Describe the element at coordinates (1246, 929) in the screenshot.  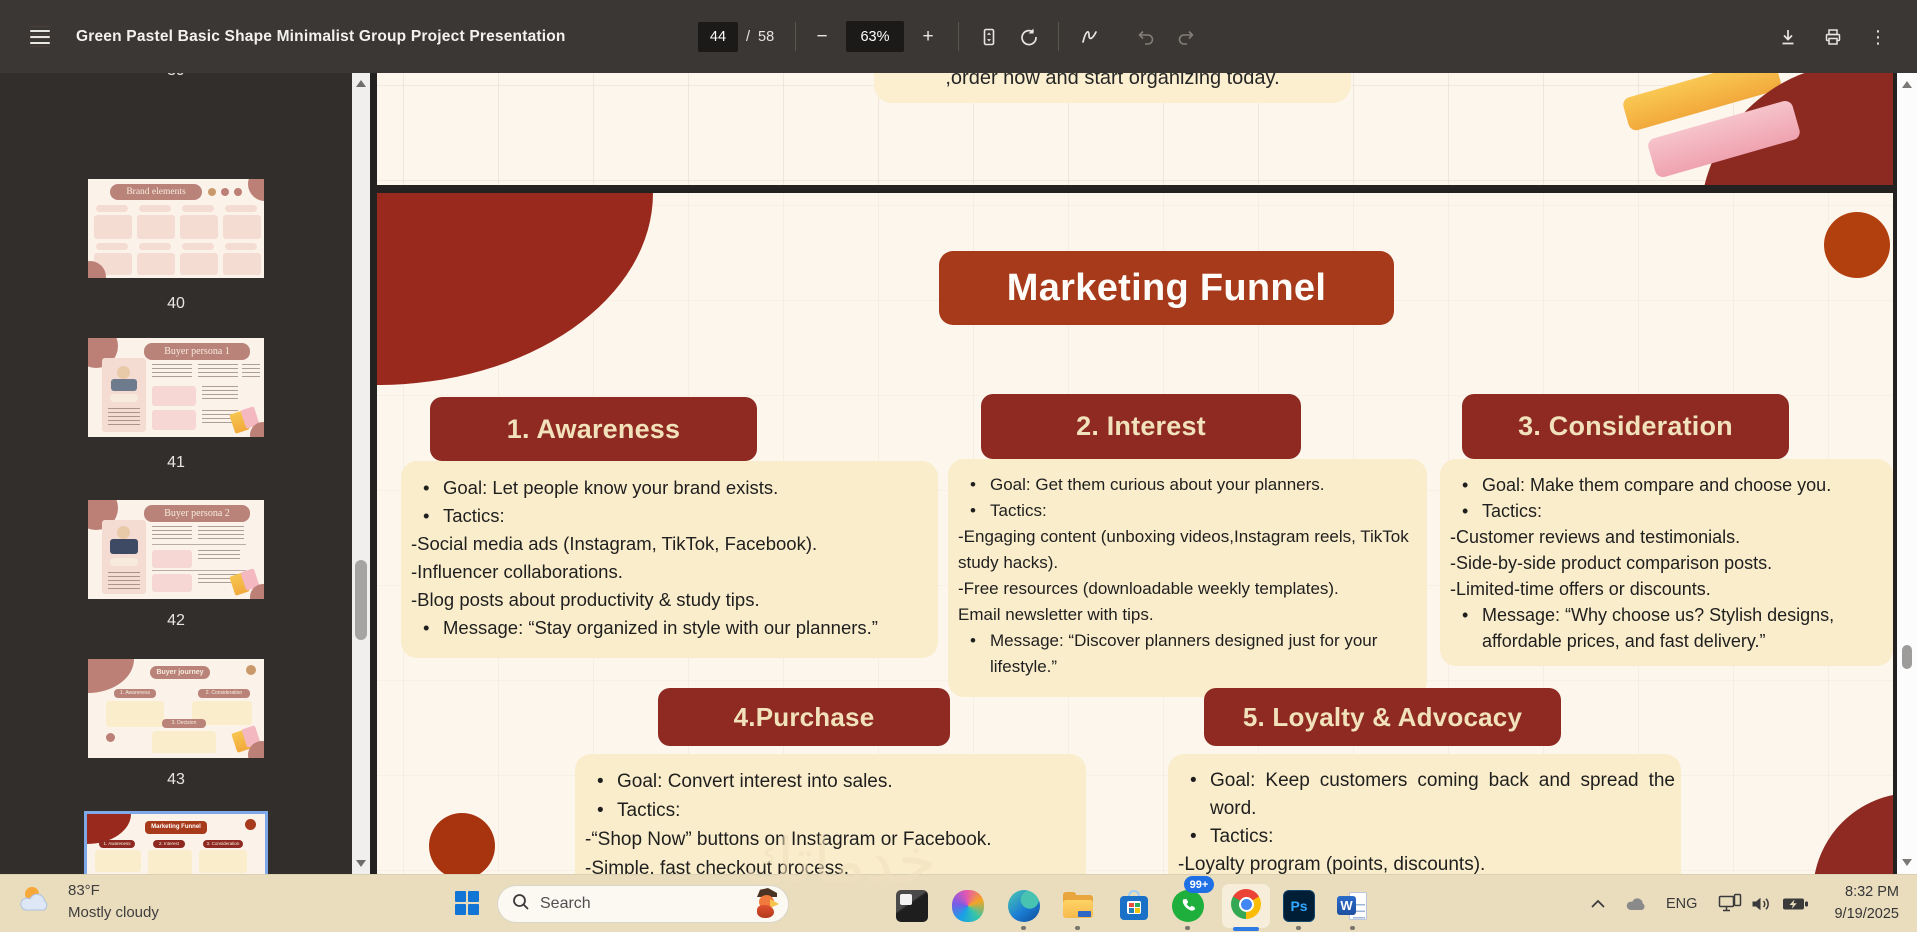
I see `active-app-indicator` at that location.